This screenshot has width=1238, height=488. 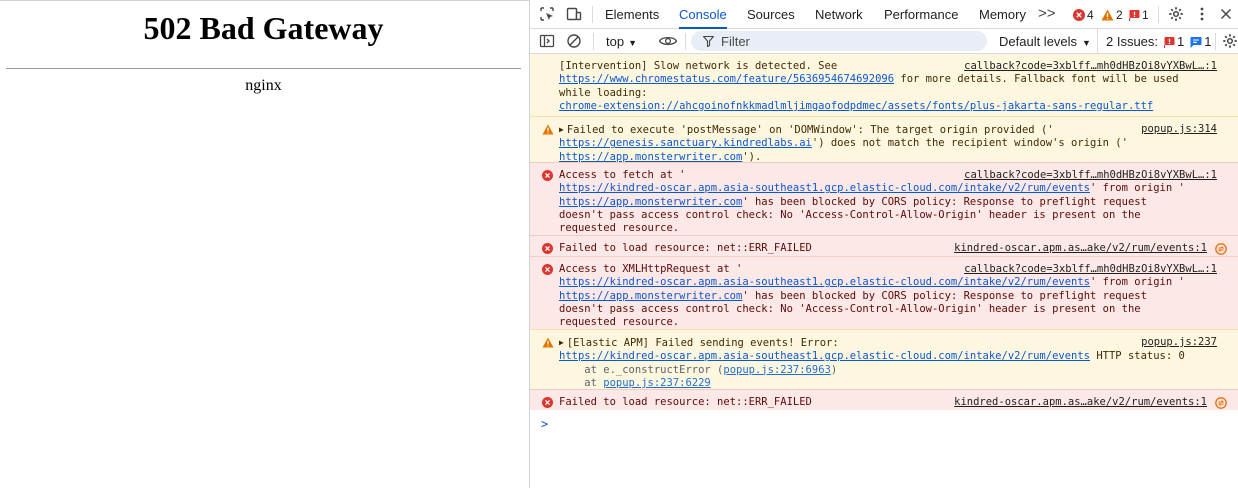 I want to click on issues-info-count: 1, so click(x=1201, y=41).